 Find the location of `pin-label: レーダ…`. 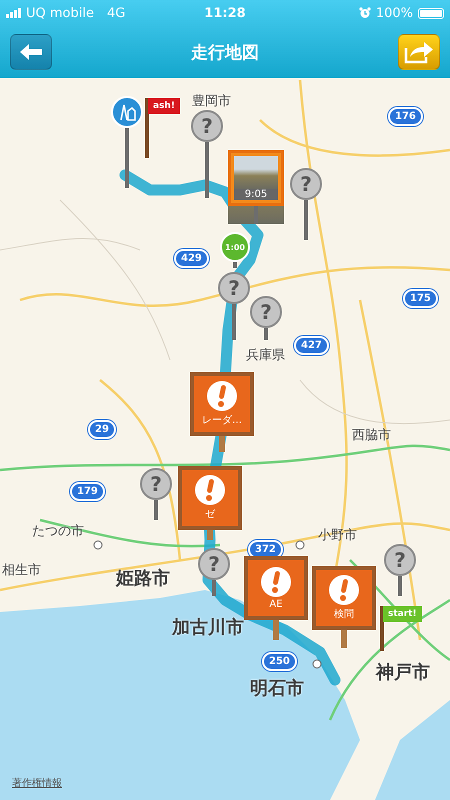

pin-label: レーダ… is located at coordinates (222, 420).